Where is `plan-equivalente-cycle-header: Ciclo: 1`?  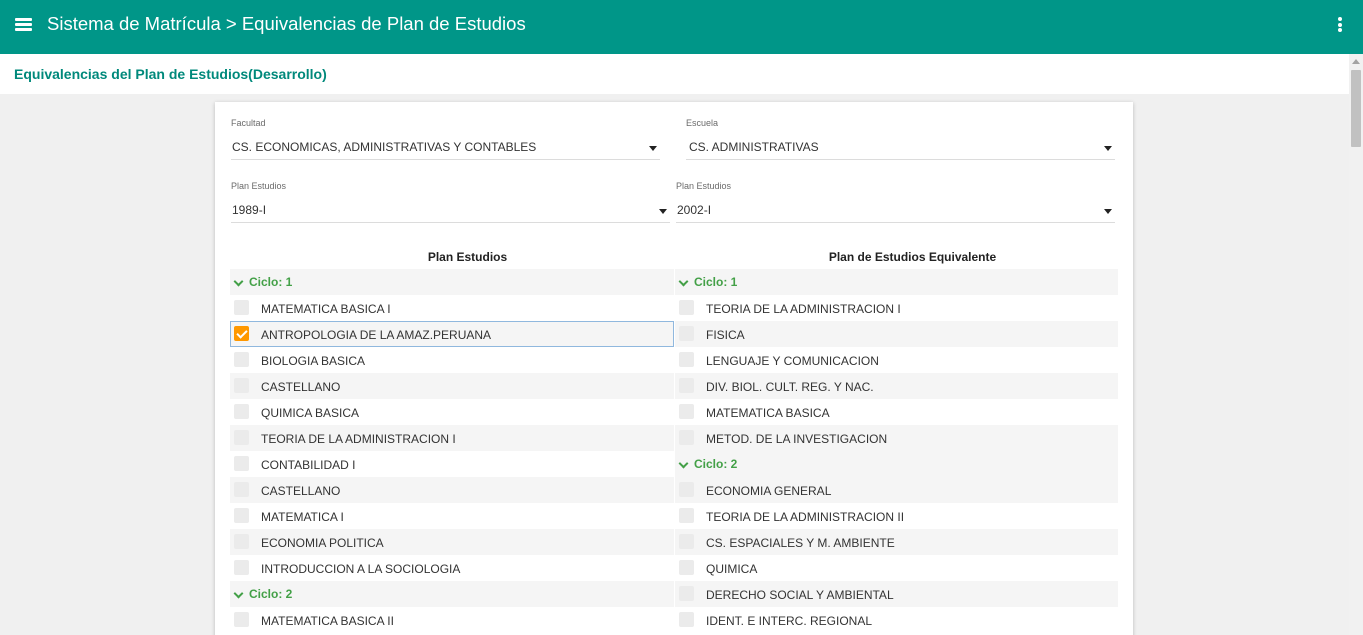
plan-equivalente-cycle-header: Ciclo: 1 is located at coordinates (896, 282).